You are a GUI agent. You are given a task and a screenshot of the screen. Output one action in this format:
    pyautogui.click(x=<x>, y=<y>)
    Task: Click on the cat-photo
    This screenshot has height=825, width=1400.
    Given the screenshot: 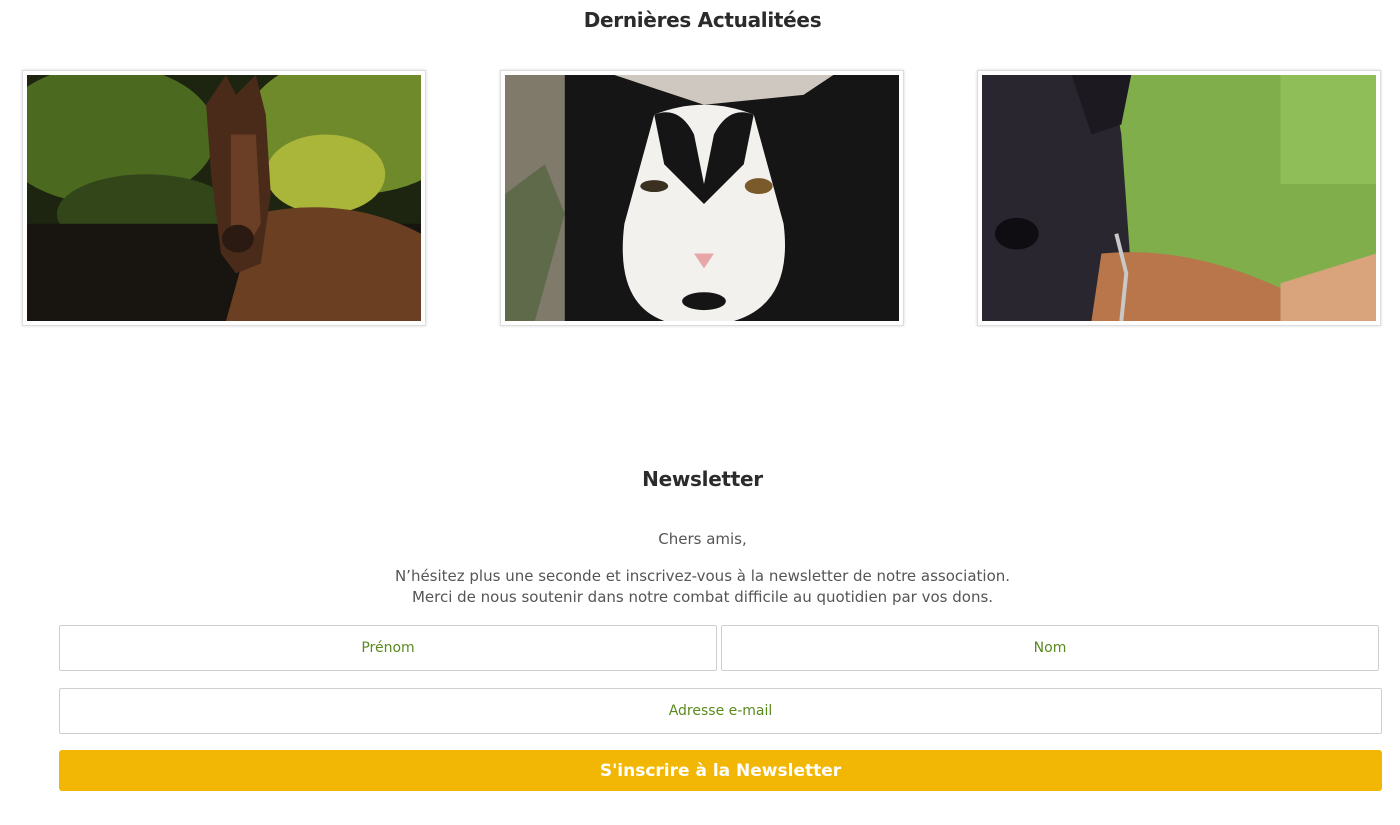 What is the action you would take?
    pyautogui.click(x=702, y=198)
    